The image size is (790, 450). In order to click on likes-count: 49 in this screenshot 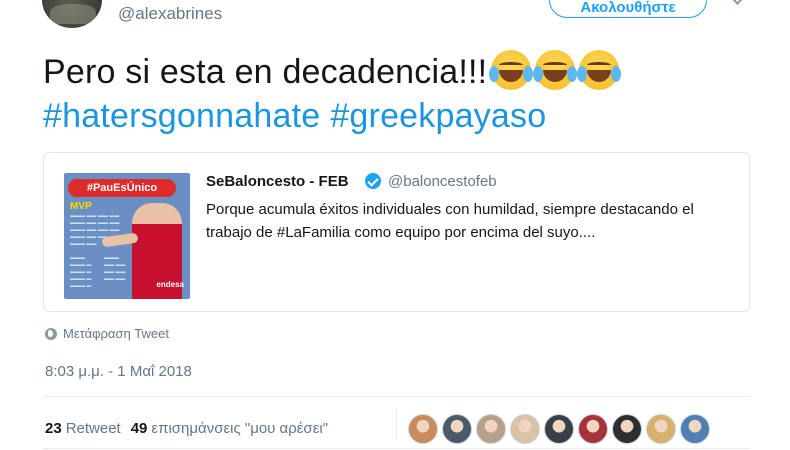, I will do `click(139, 428)`.